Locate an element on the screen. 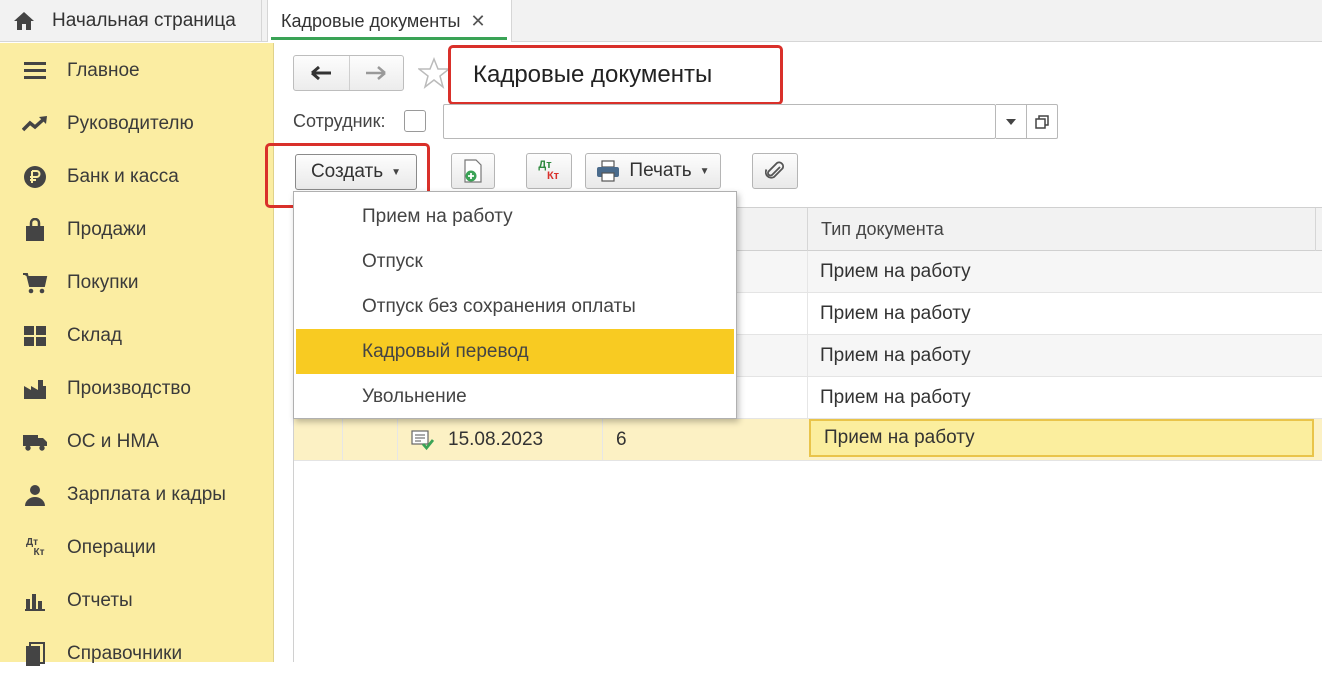 Image resolution: width=1322 pixels, height=680 pixels. sidebar-item-catalogs: Справочники is located at coordinates (137, 653).